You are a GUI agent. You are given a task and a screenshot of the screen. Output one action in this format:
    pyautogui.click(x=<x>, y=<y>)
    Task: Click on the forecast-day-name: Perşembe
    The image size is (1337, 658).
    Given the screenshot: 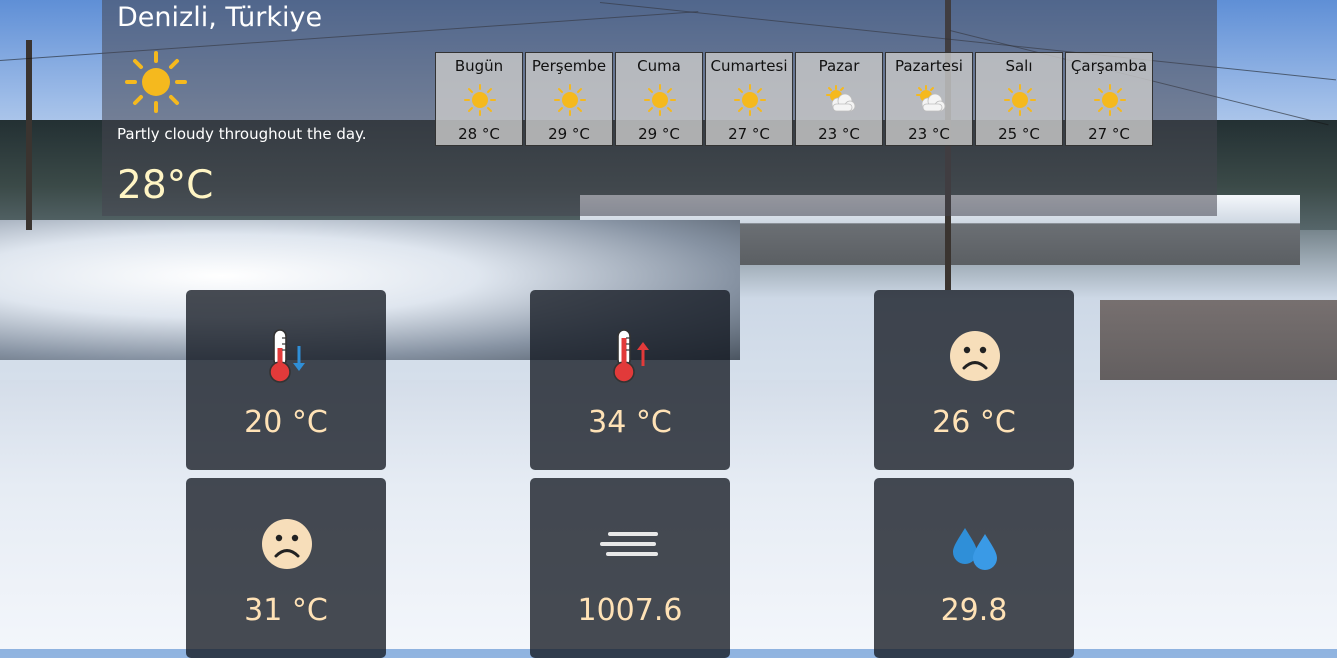 What is the action you would take?
    pyautogui.click(x=569, y=66)
    